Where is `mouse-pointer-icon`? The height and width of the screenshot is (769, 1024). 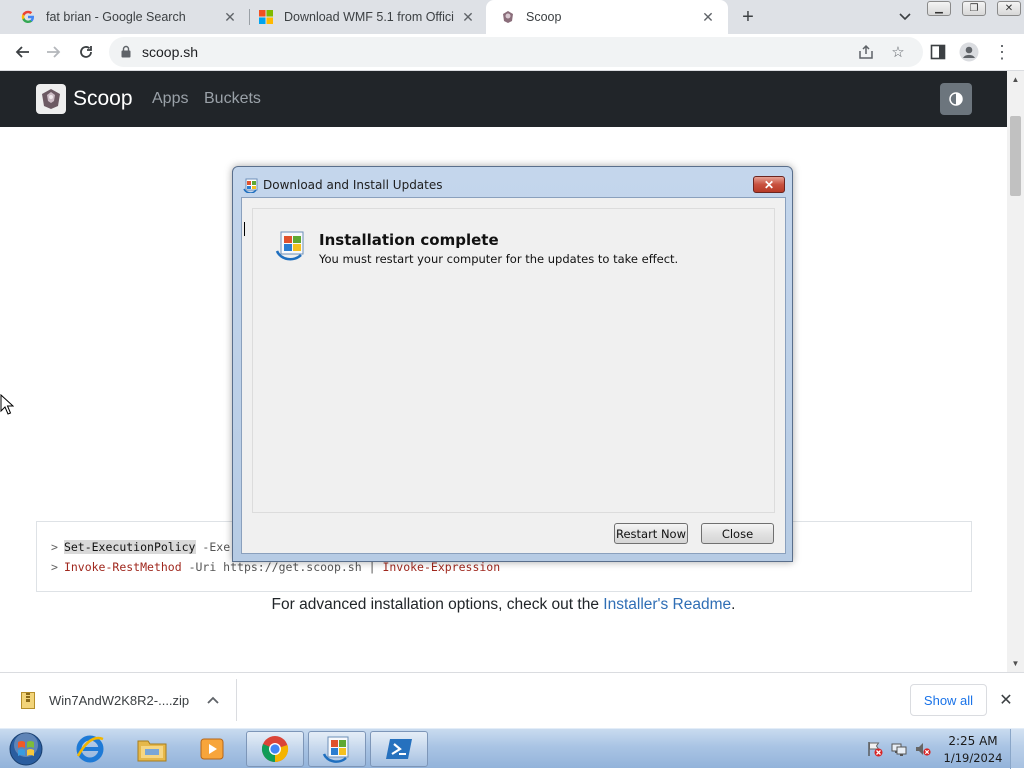
mouse-pointer-icon is located at coordinates (7, 404).